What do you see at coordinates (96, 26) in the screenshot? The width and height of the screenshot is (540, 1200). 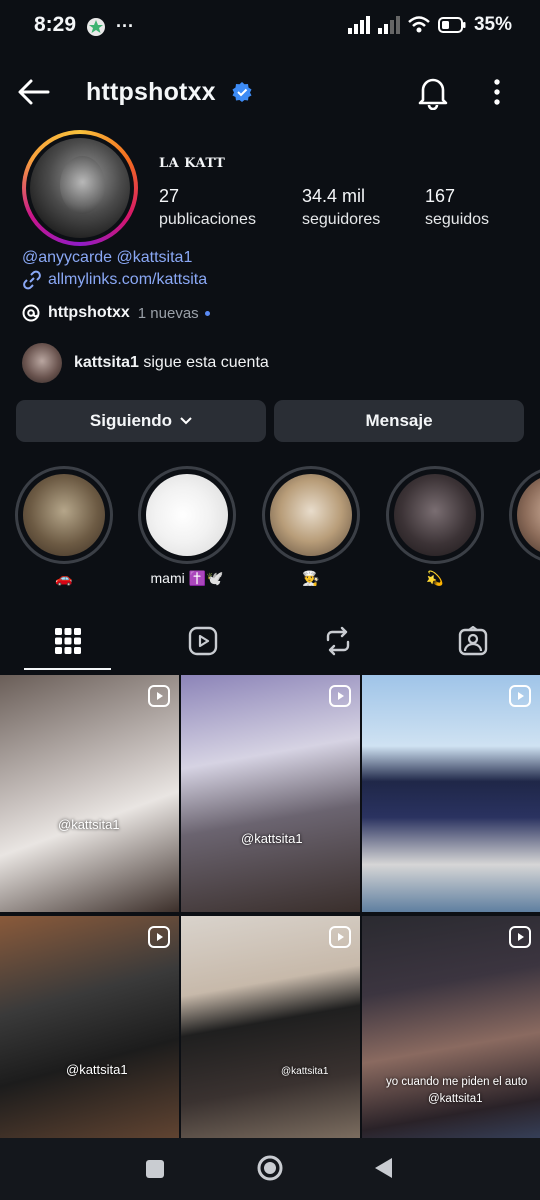 I see `app-notification-icon` at bounding box center [96, 26].